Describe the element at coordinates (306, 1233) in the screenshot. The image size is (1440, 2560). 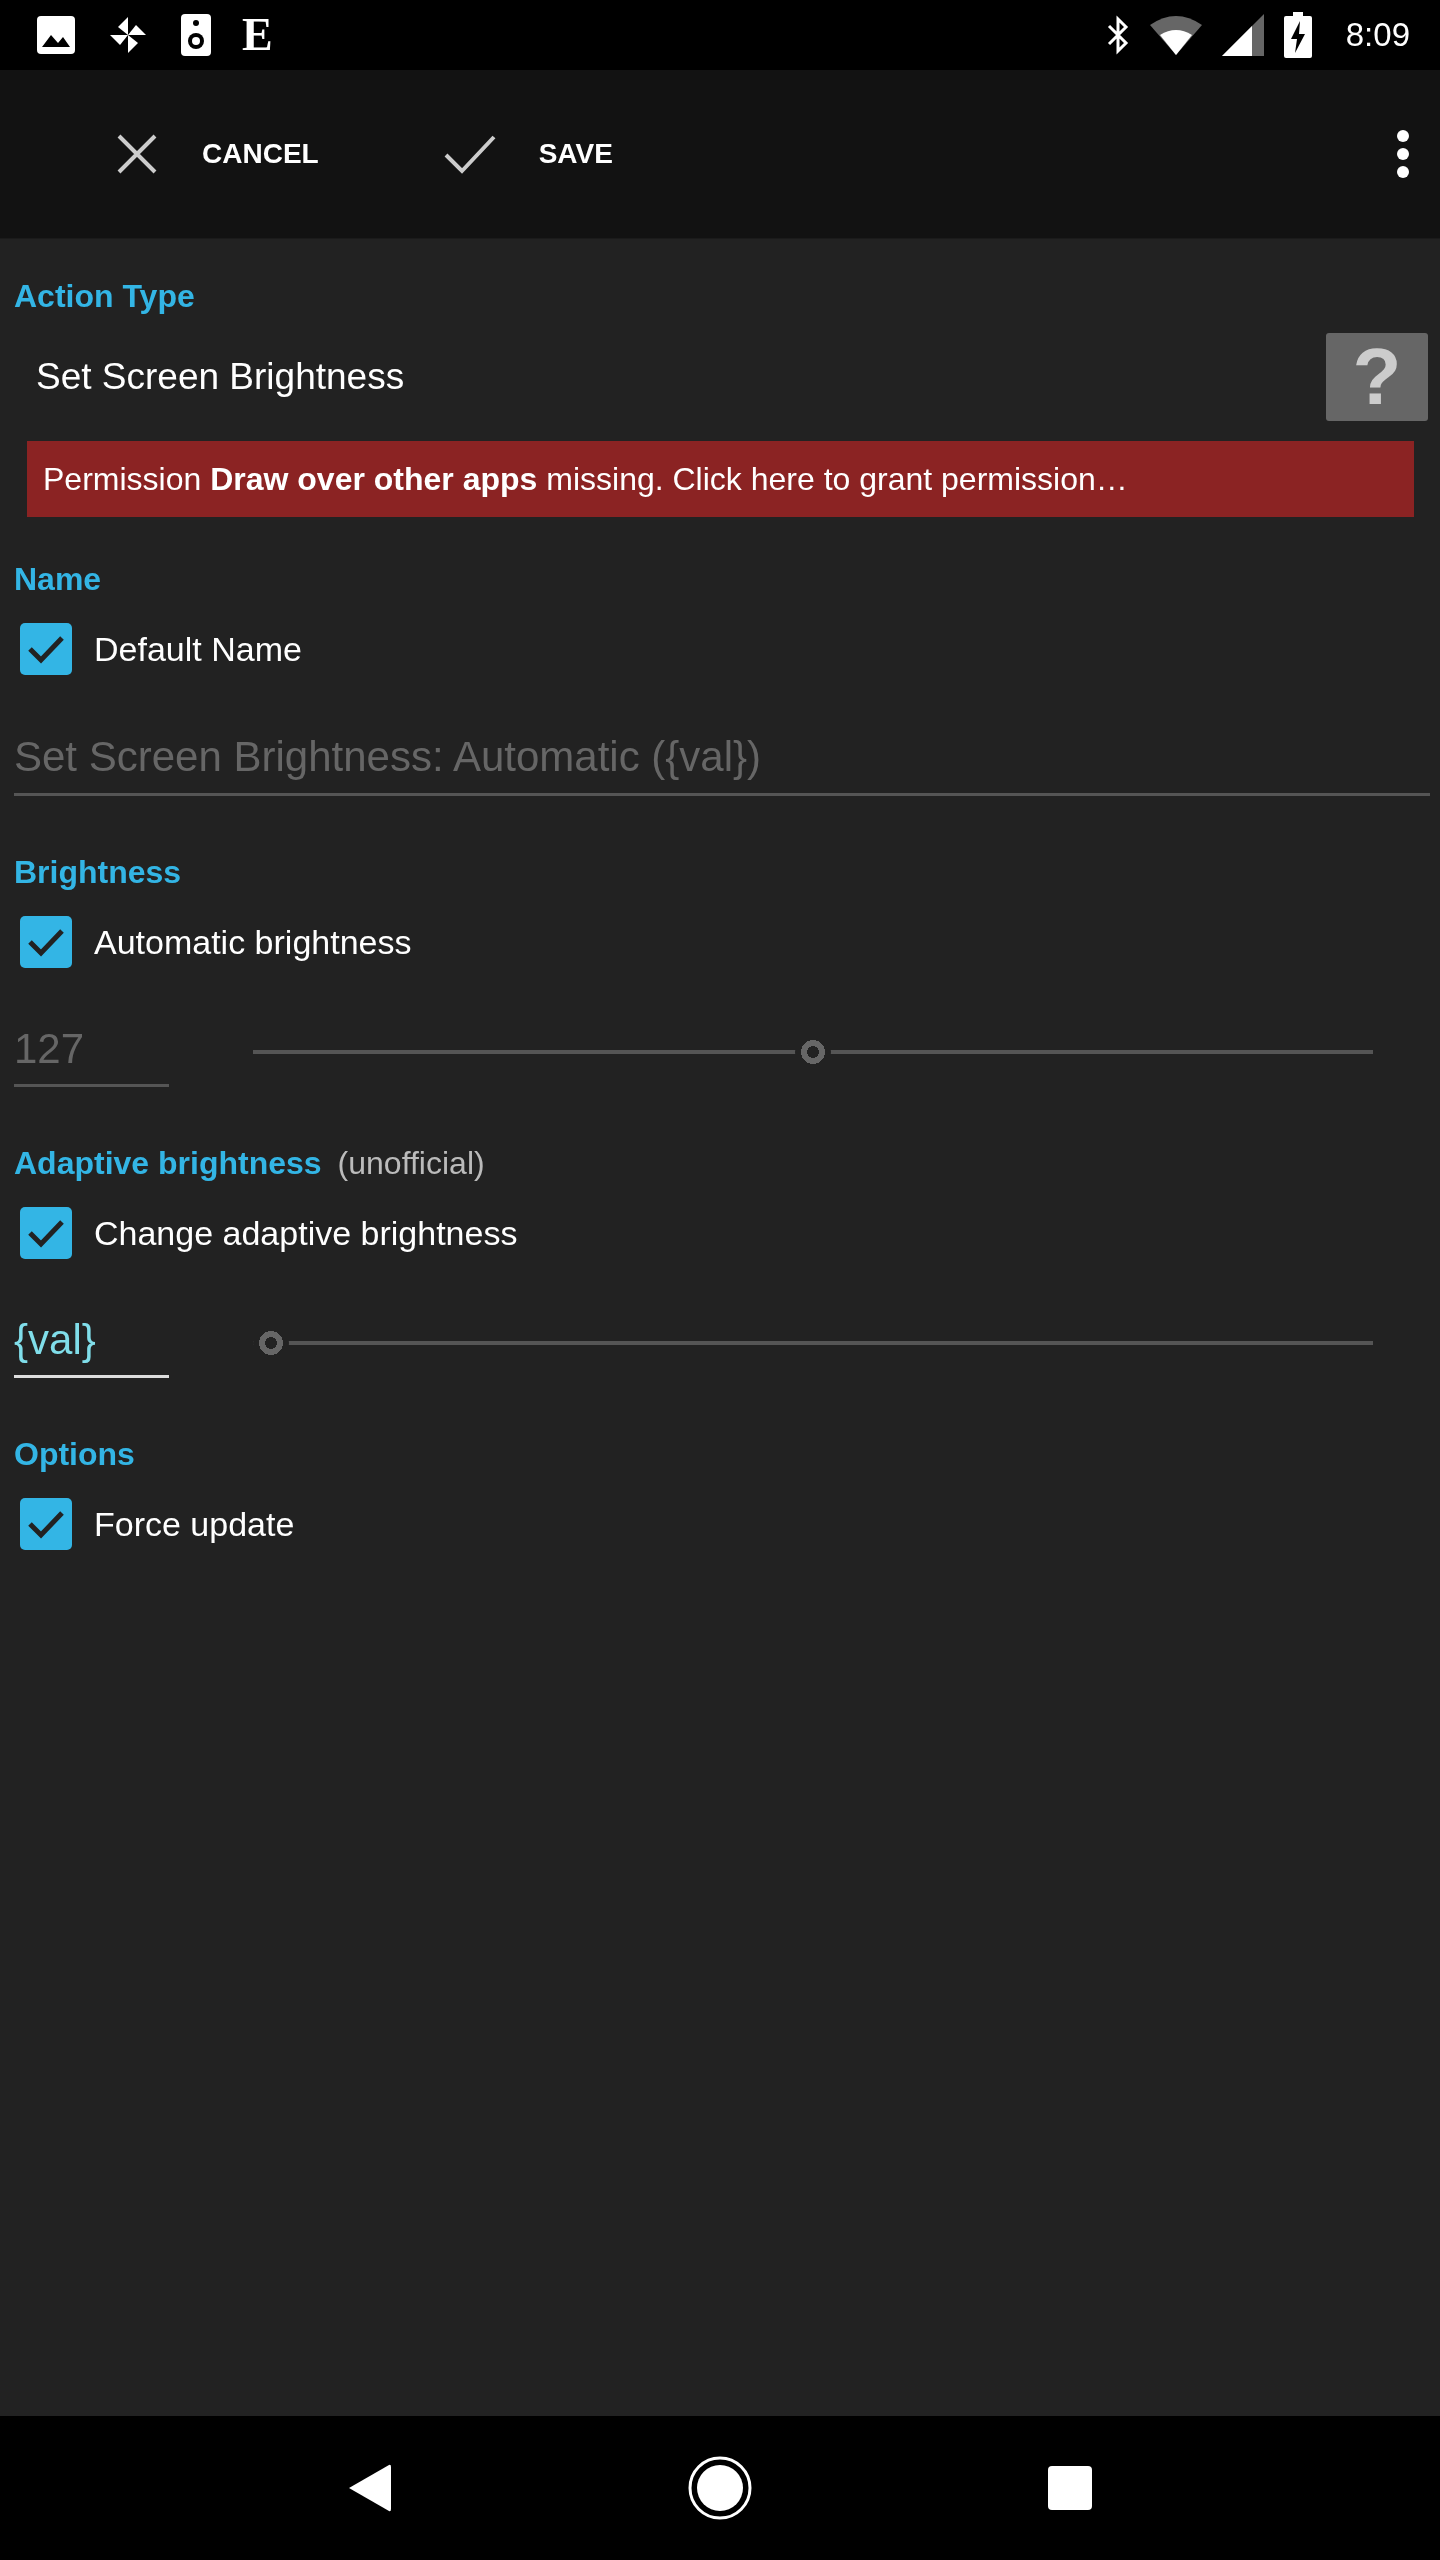
I see `checkbox-label: Change adaptive brightness` at that location.